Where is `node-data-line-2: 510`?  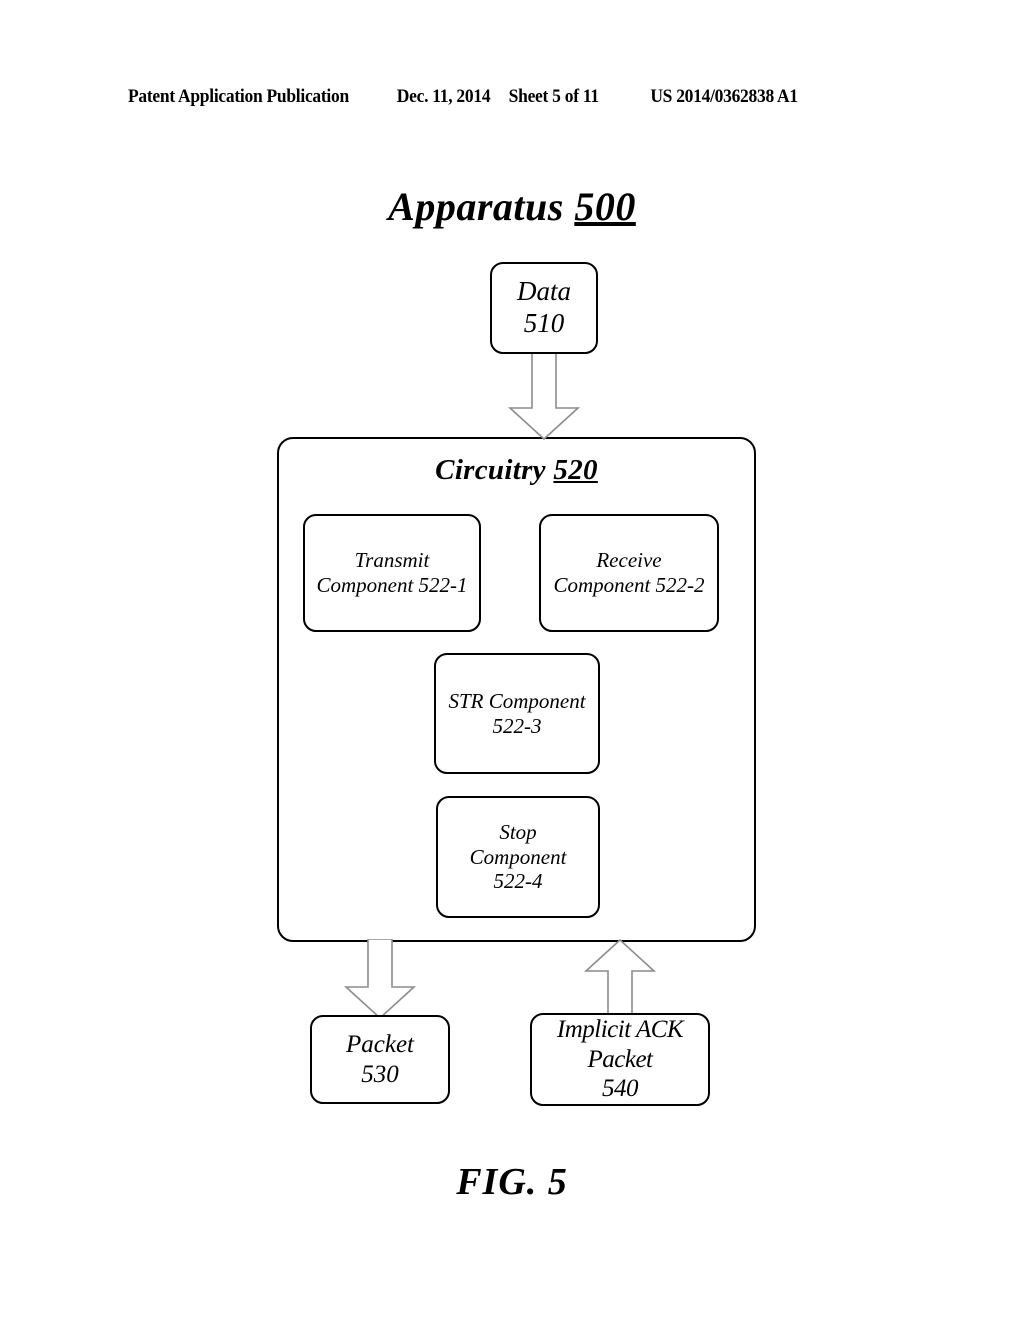
node-data-line-2: 510 is located at coordinates (544, 323).